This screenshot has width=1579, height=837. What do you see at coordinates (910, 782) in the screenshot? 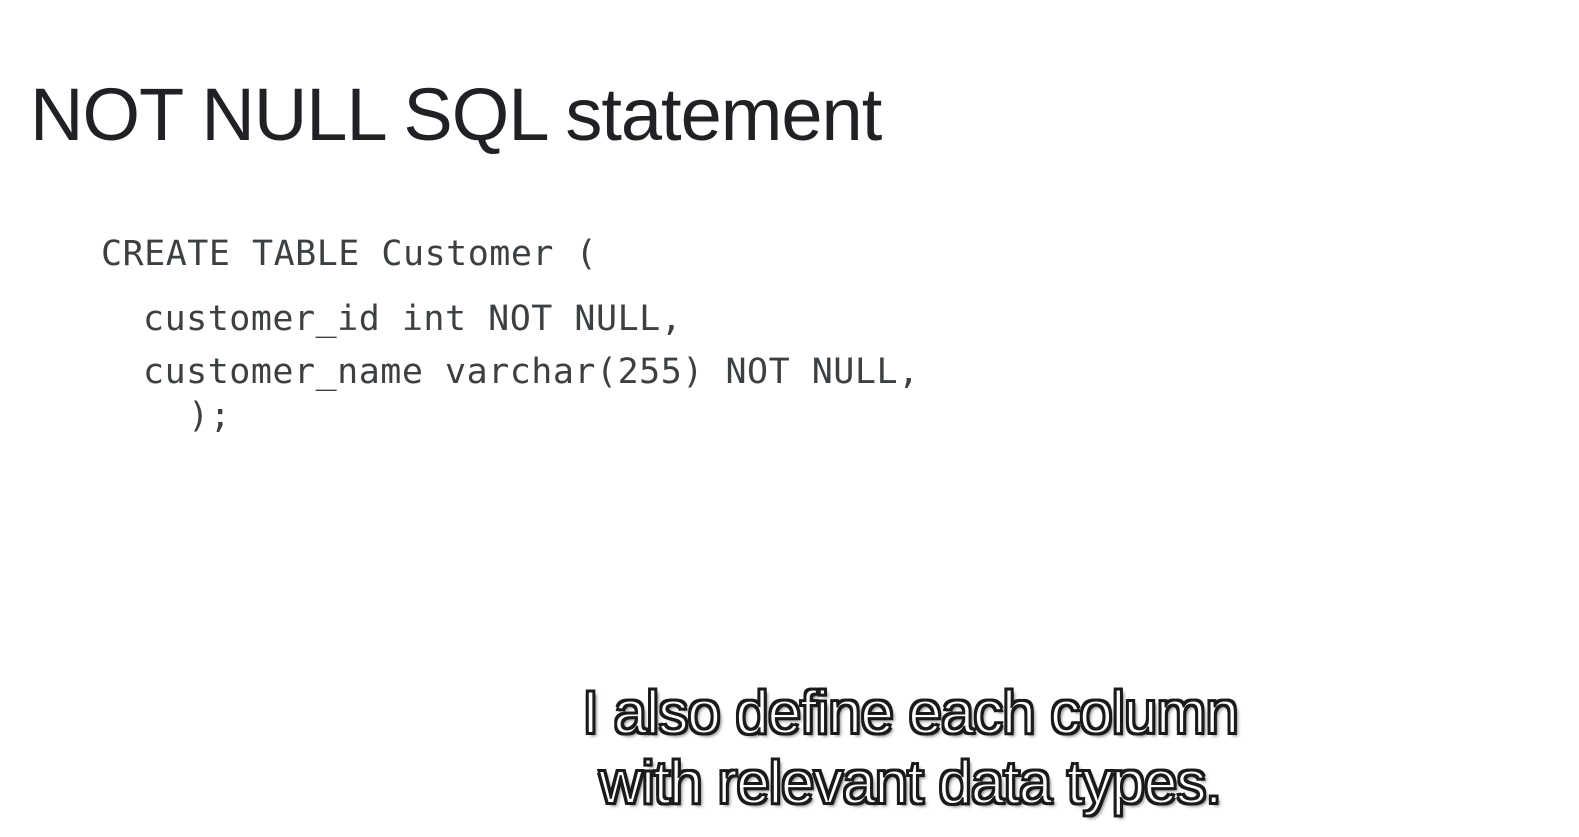
I see `subtitle-line-2: with relevant data types.` at bounding box center [910, 782].